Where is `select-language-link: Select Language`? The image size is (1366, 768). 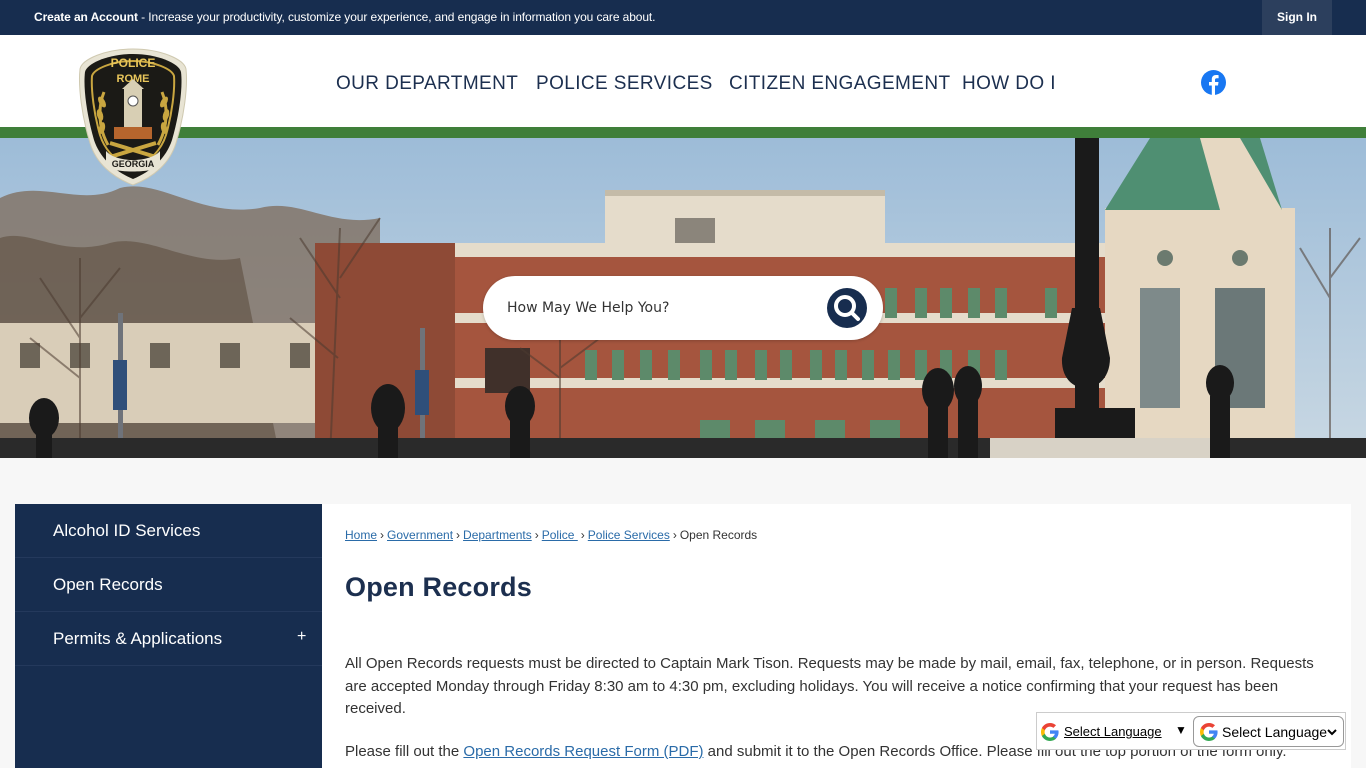 select-language-link: Select Language is located at coordinates (1113, 731).